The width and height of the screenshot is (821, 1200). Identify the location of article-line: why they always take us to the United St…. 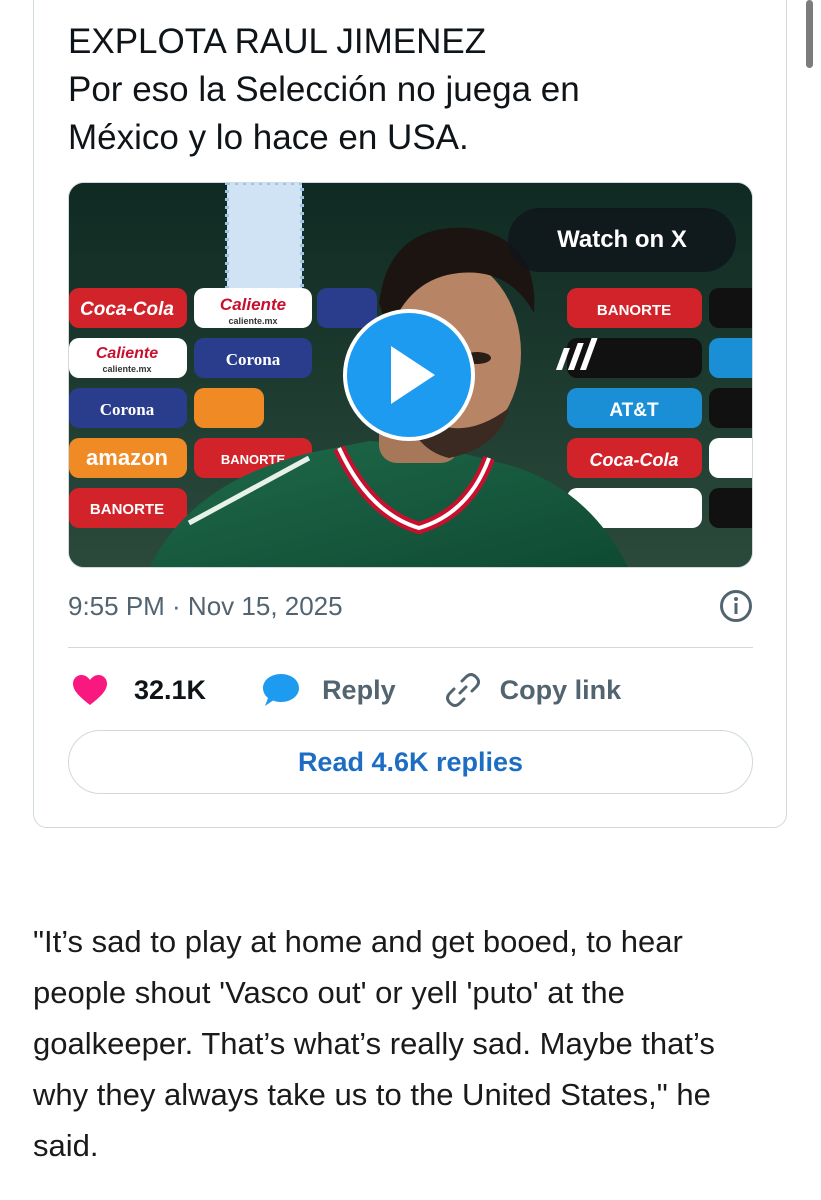
(372, 1094).